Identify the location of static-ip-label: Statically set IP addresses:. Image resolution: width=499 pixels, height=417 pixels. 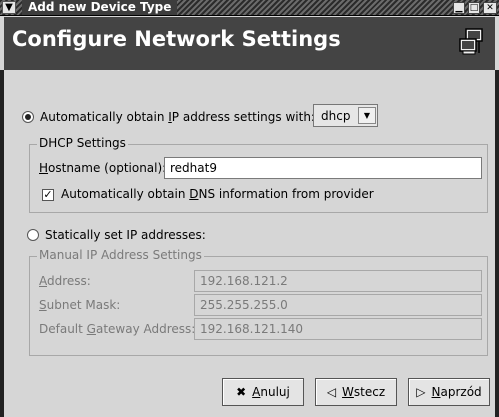
(125, 235).